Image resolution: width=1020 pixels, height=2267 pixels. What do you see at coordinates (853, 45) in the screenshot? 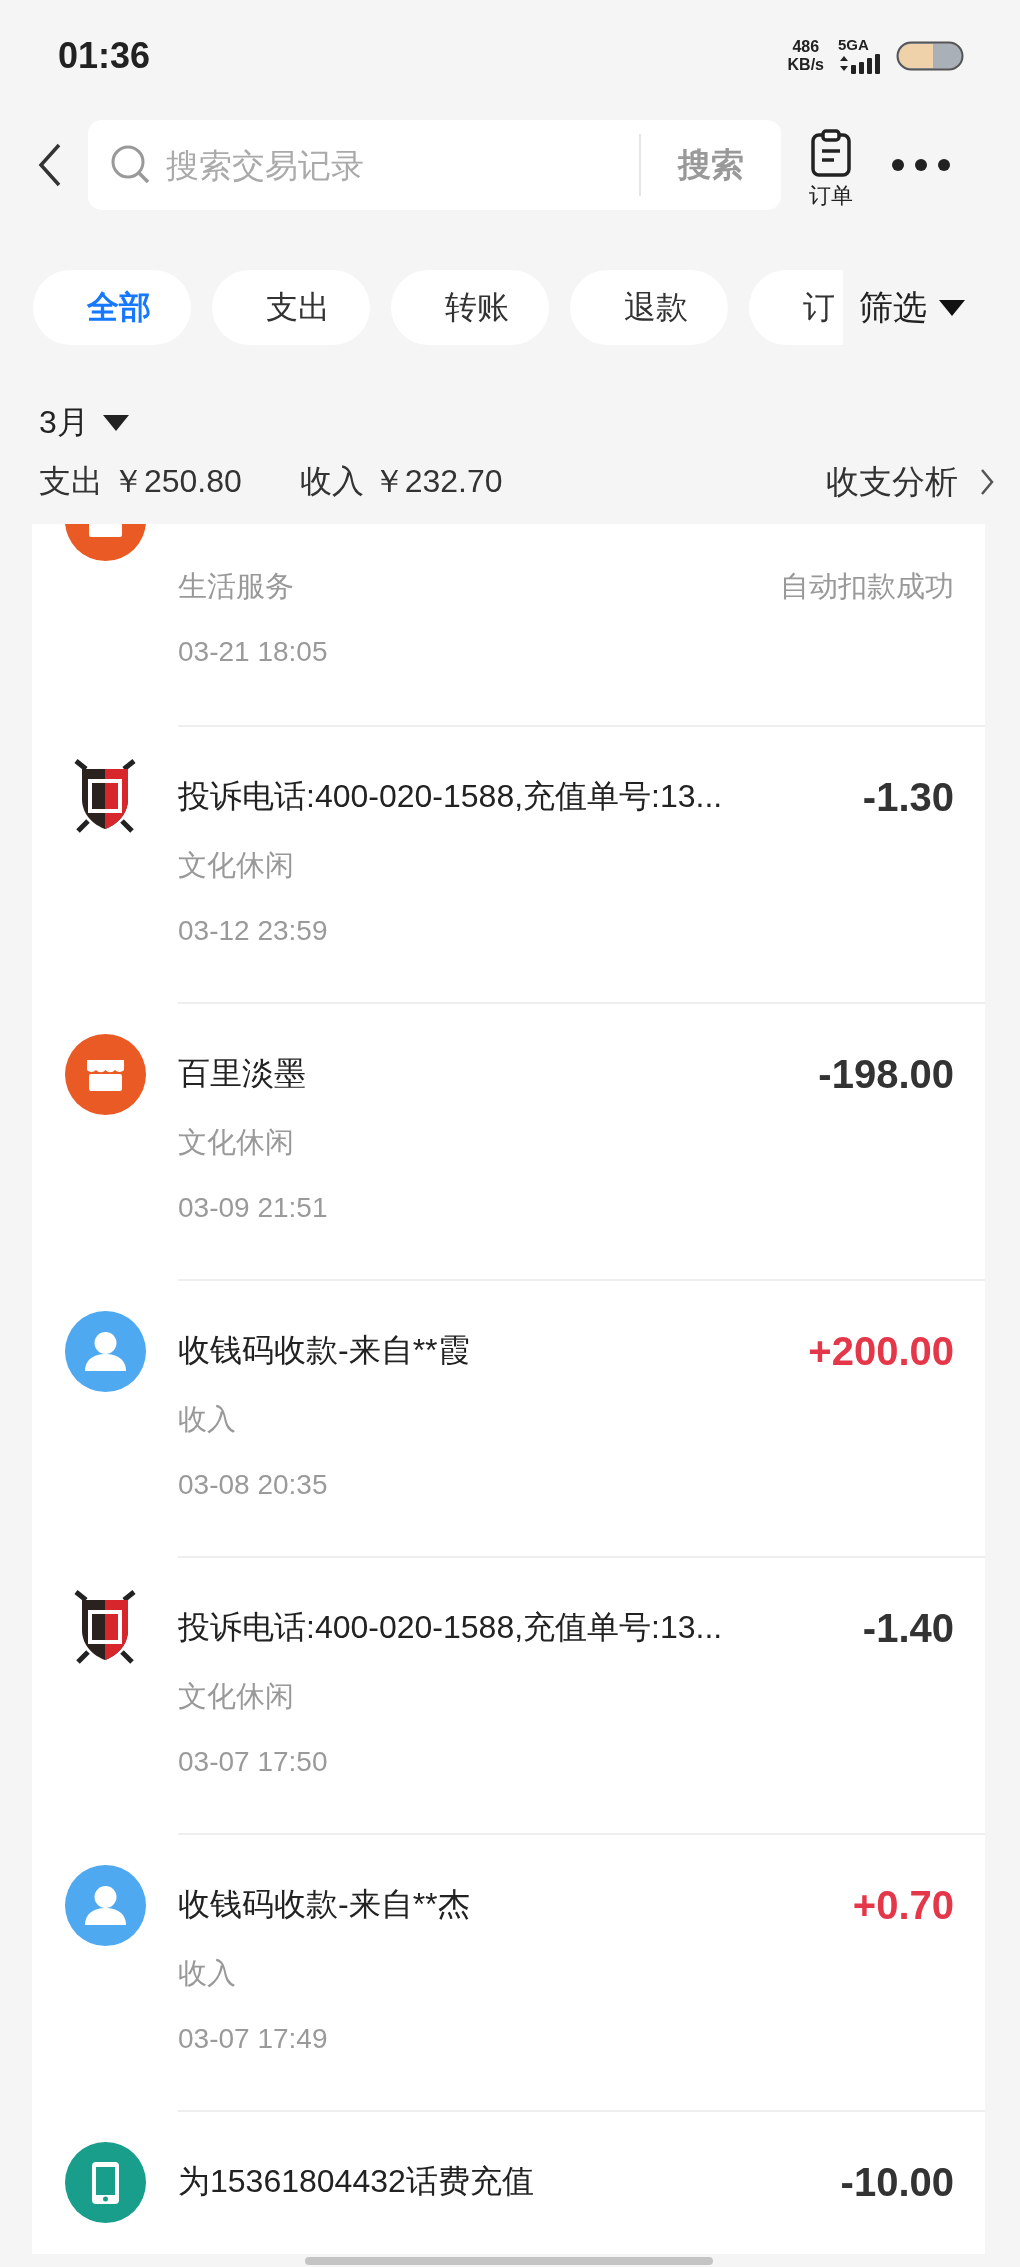
I see `network-type: 5GA` at bounding box center [853, 45].